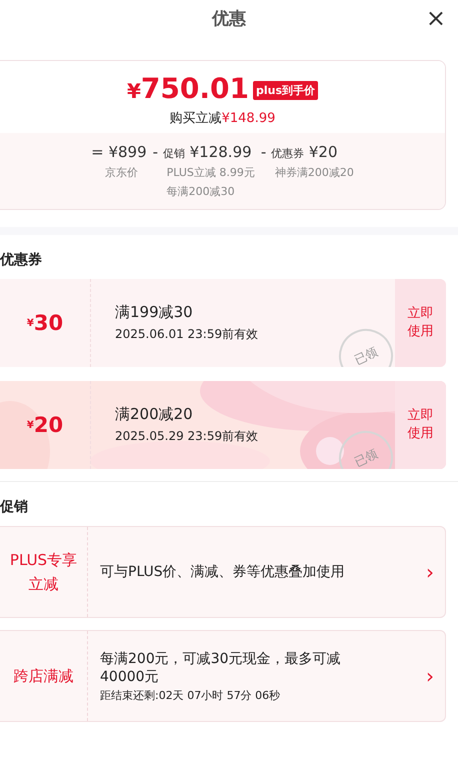  What do you see at coordinates (191, 695) in the screenshot?
I see `countdown-text: 距结束还剩:02天 07小时 57分 06秒` at bounding box center [191, 695].